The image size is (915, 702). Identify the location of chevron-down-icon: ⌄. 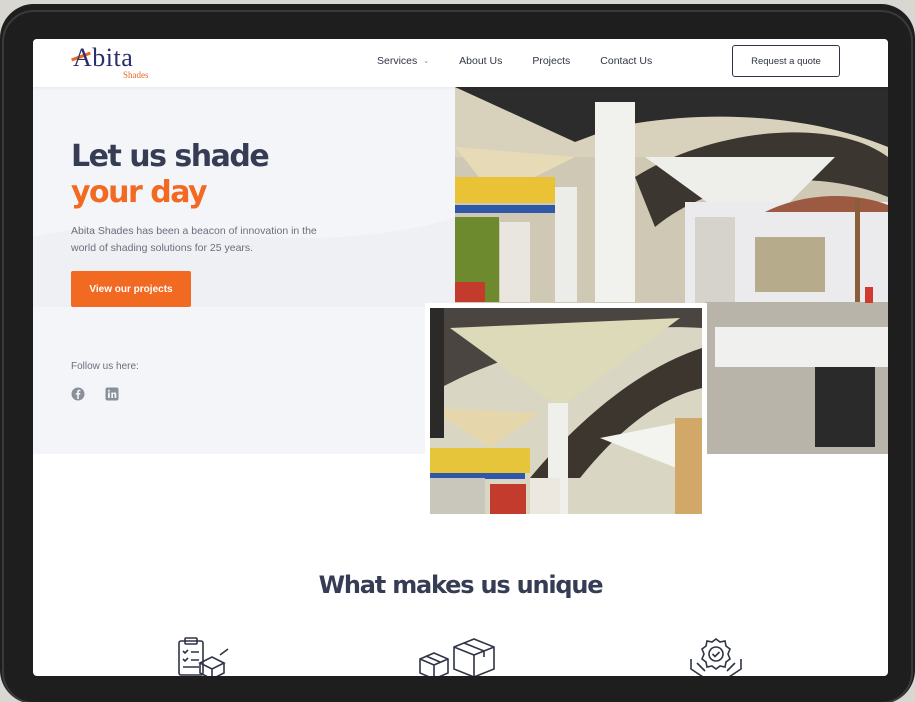
(426, 61).